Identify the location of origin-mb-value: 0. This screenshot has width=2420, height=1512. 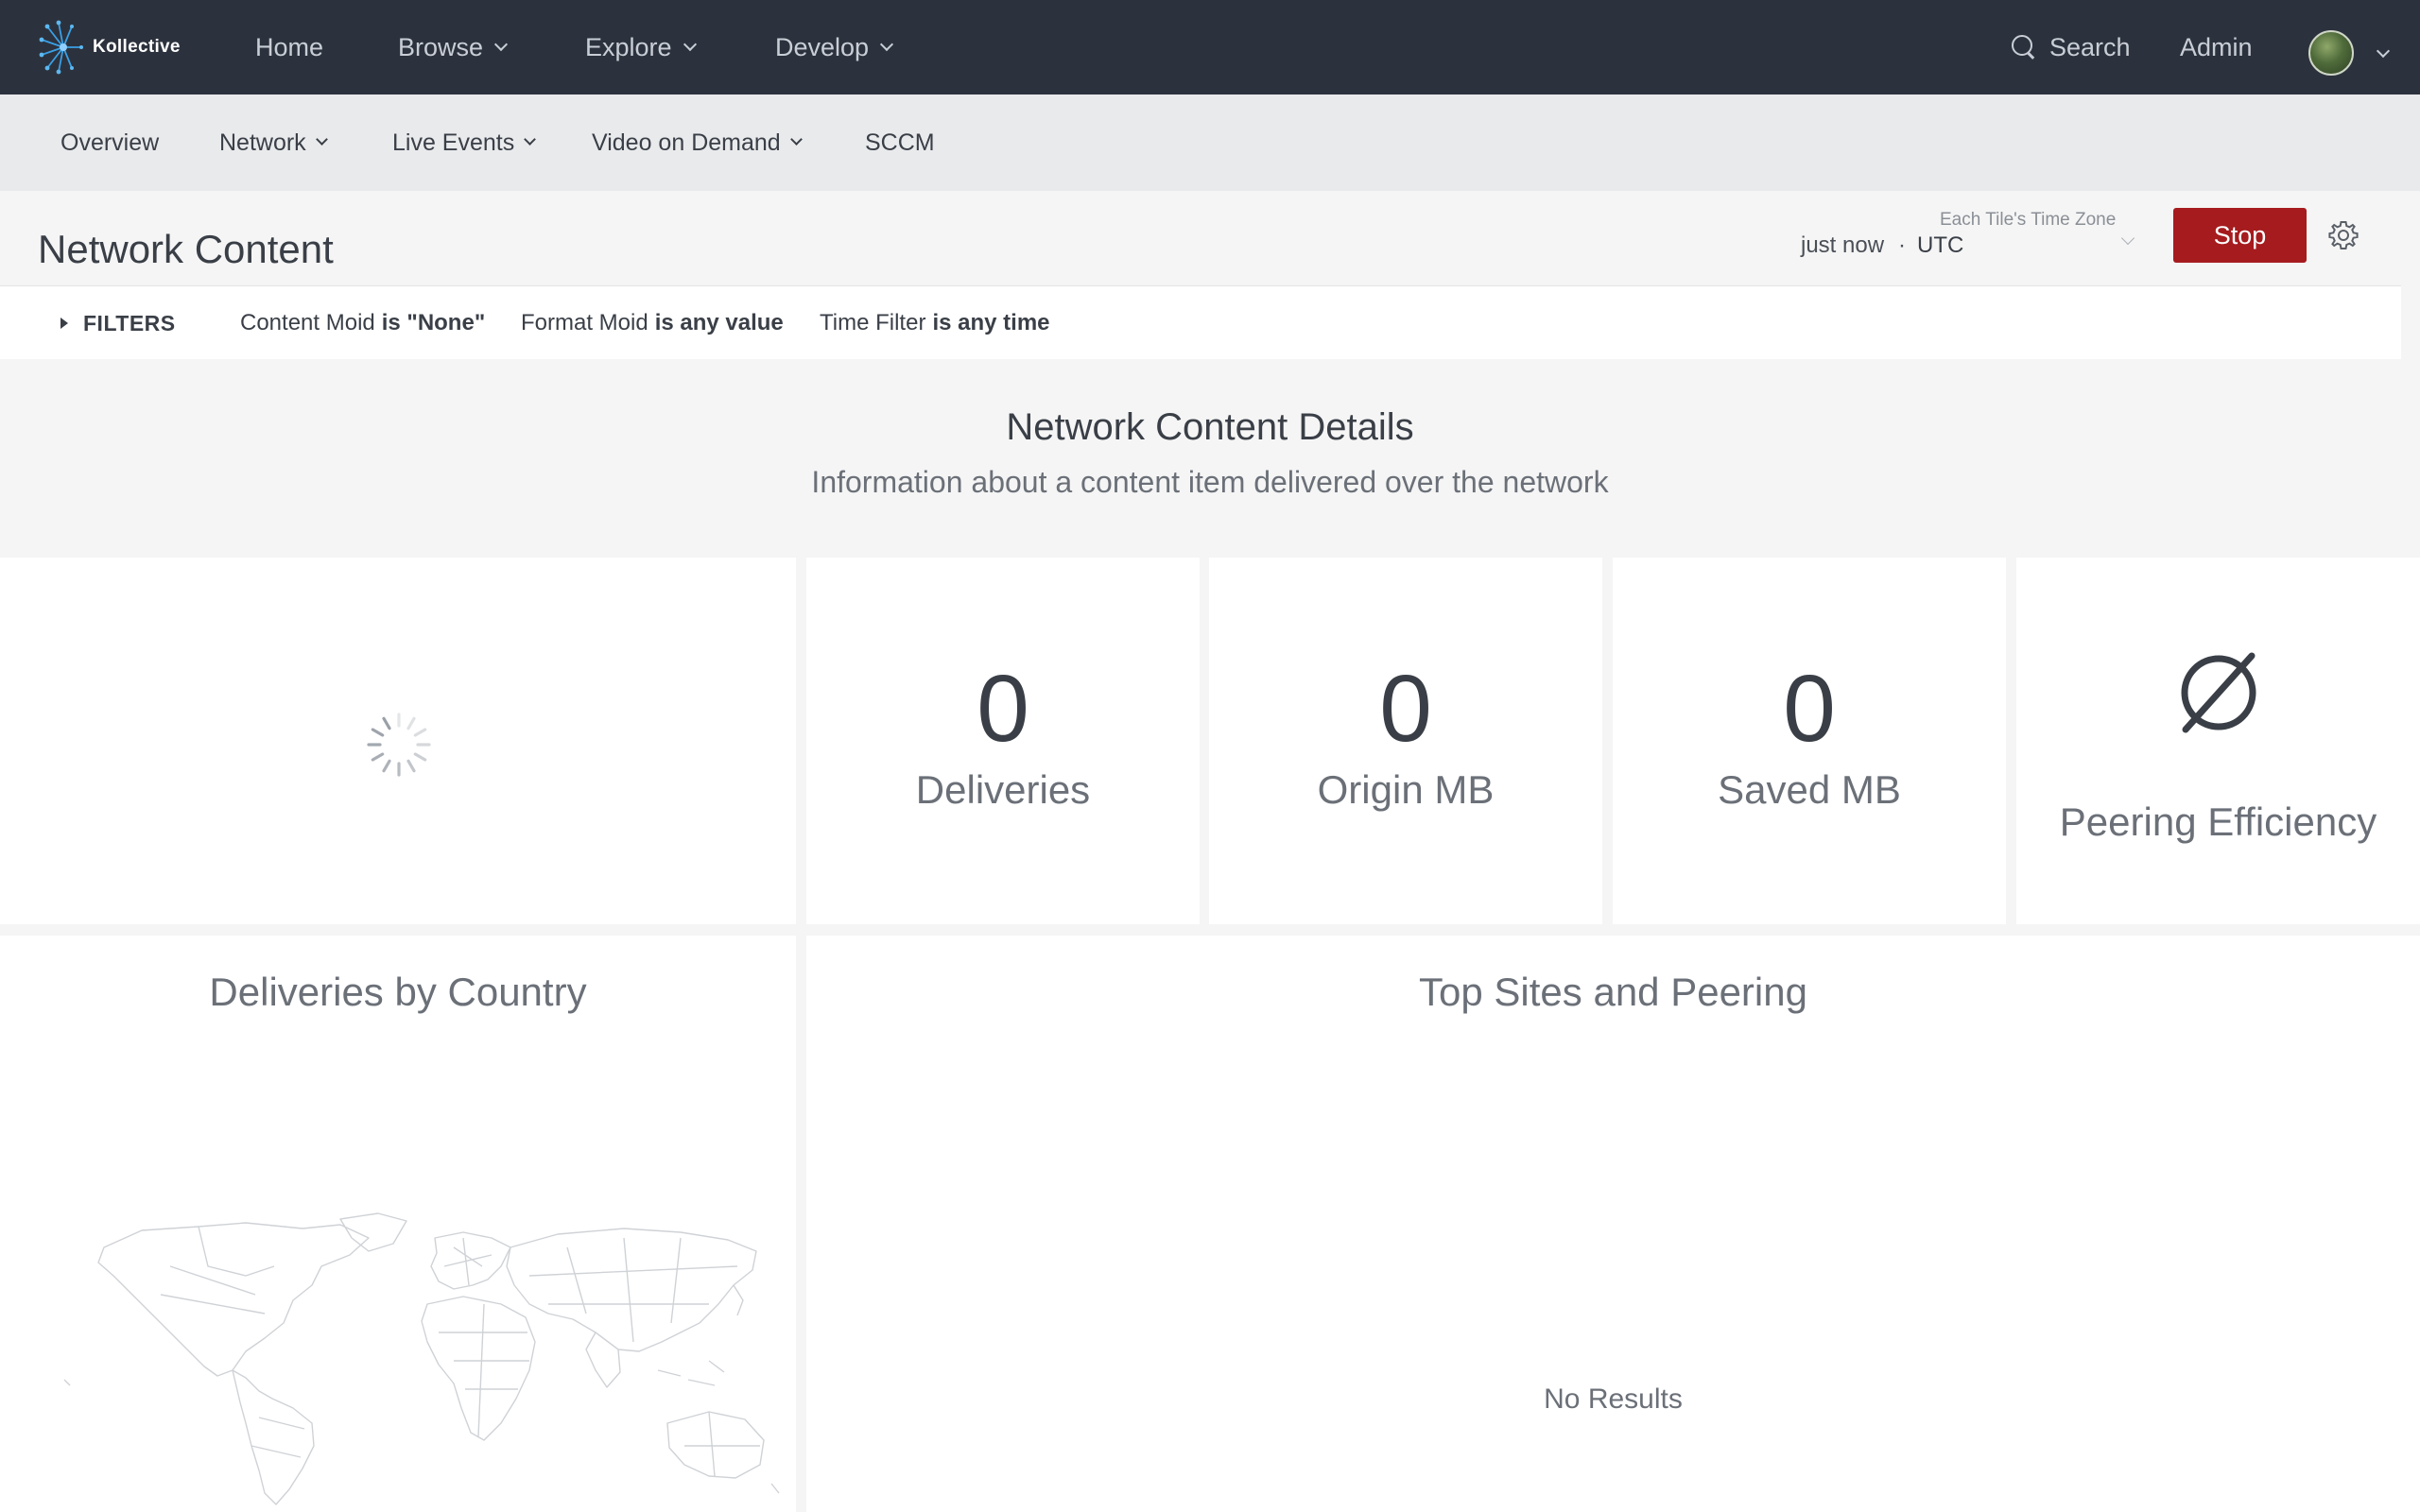
(1405, 709).